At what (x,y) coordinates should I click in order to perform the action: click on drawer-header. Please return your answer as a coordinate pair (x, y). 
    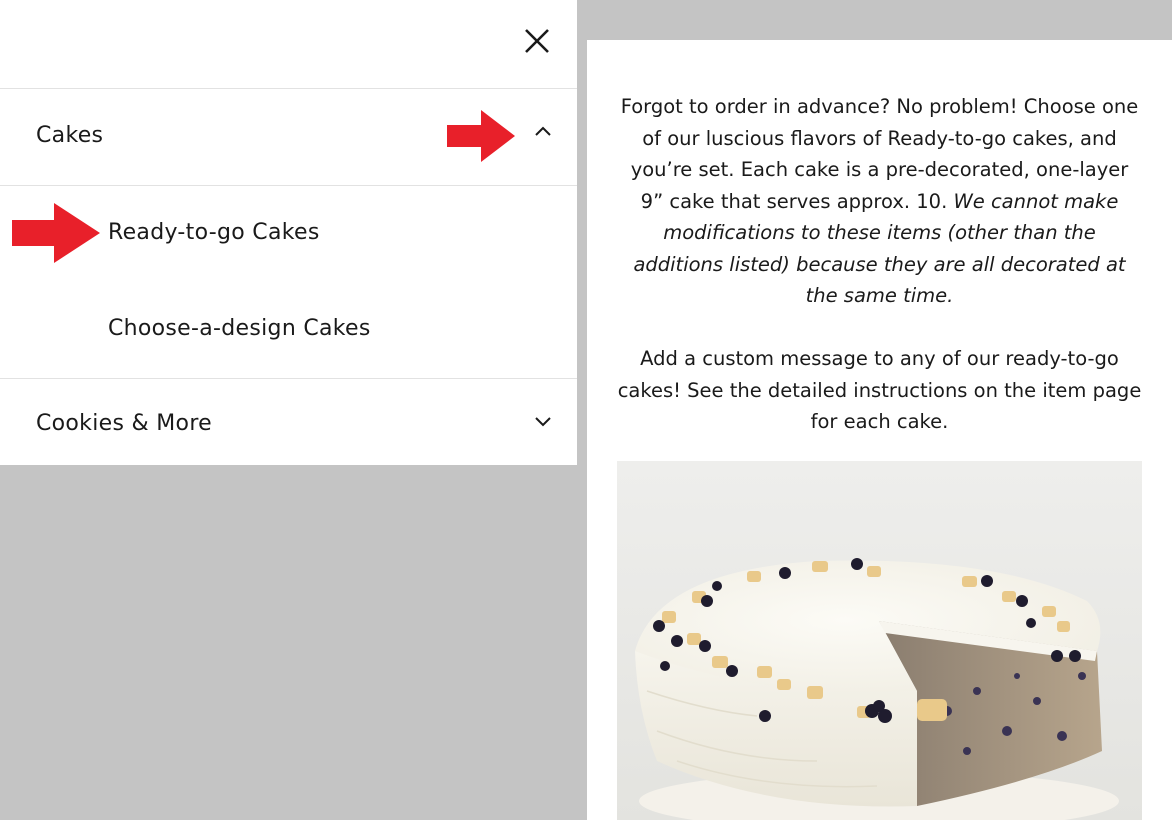
    Looking at the image, I should click on (288, 44).